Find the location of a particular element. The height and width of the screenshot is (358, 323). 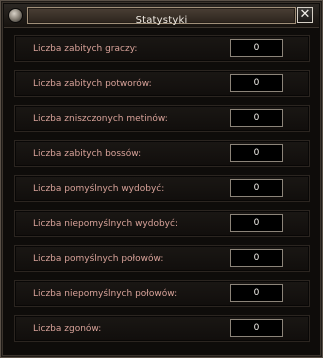

close-button: ✕ is located at coordinates (305, 15).